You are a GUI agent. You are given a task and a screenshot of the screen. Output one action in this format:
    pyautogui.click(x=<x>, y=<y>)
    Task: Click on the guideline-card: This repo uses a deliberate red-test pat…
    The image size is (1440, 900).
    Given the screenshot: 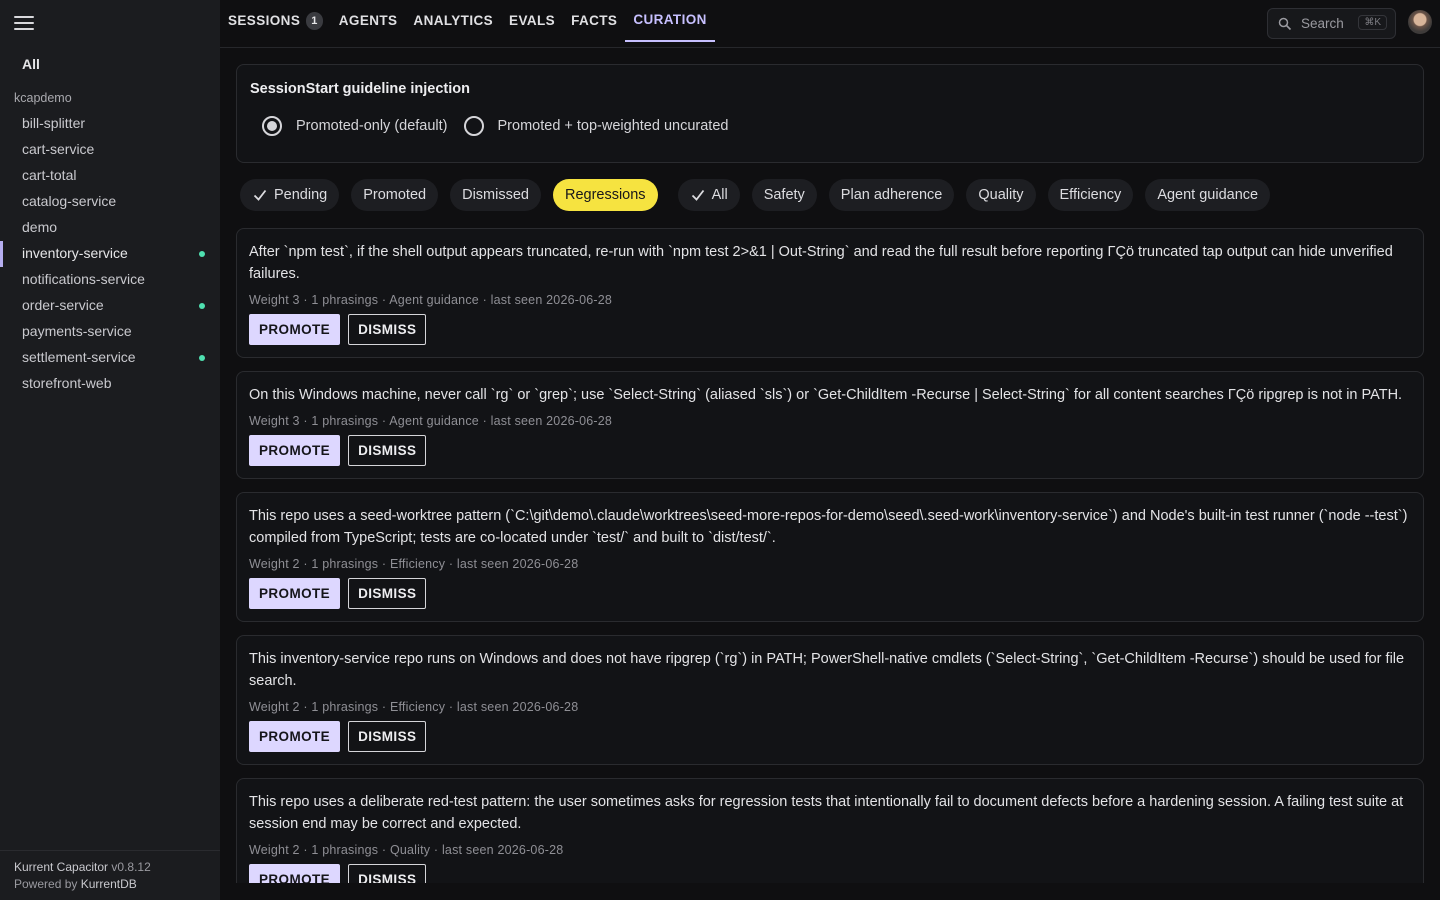 What is the action you would take?
    pyautogui.click(x=830, y=830)
    